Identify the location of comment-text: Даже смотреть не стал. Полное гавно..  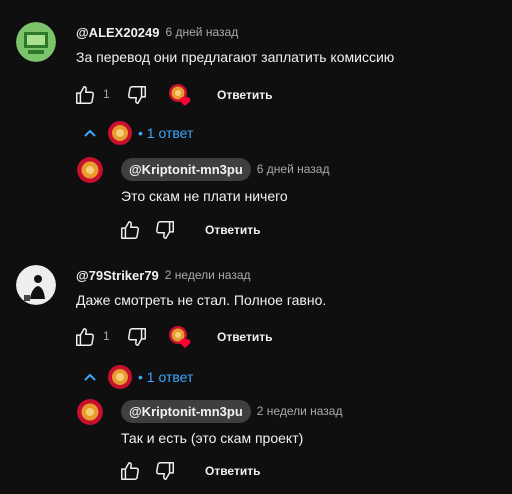
(201, 300).